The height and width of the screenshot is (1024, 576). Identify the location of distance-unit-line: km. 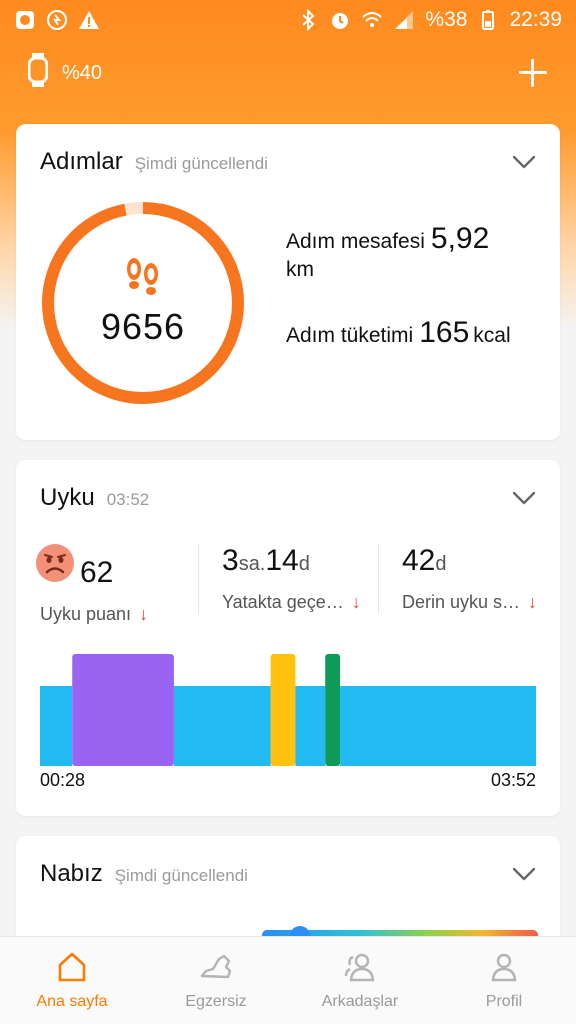
(300, 270).